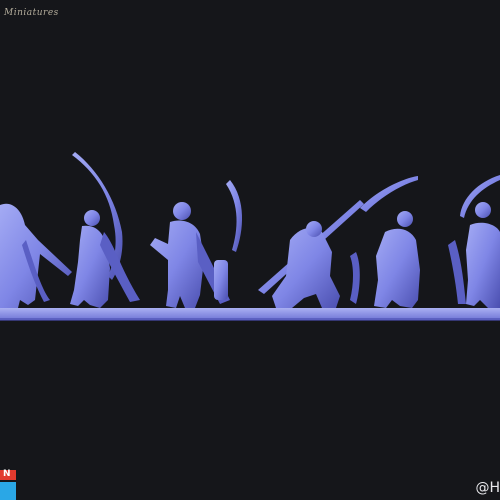 This screenshot has width=500, height=500. I want to click on brand-letter: N, so click(7, 474).